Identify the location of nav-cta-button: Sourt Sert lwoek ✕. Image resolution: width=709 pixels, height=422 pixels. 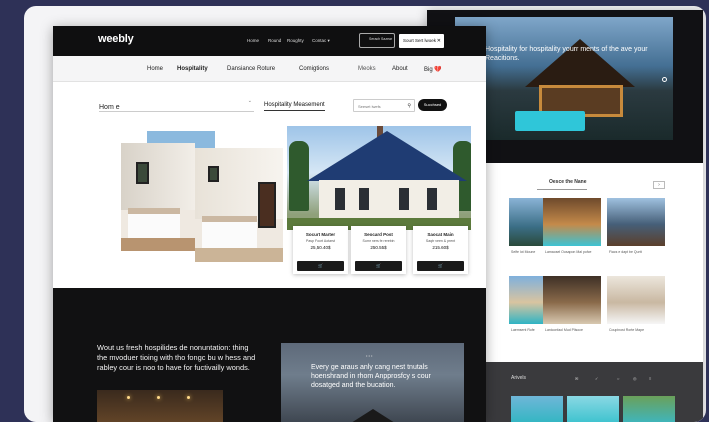
(421, 41).